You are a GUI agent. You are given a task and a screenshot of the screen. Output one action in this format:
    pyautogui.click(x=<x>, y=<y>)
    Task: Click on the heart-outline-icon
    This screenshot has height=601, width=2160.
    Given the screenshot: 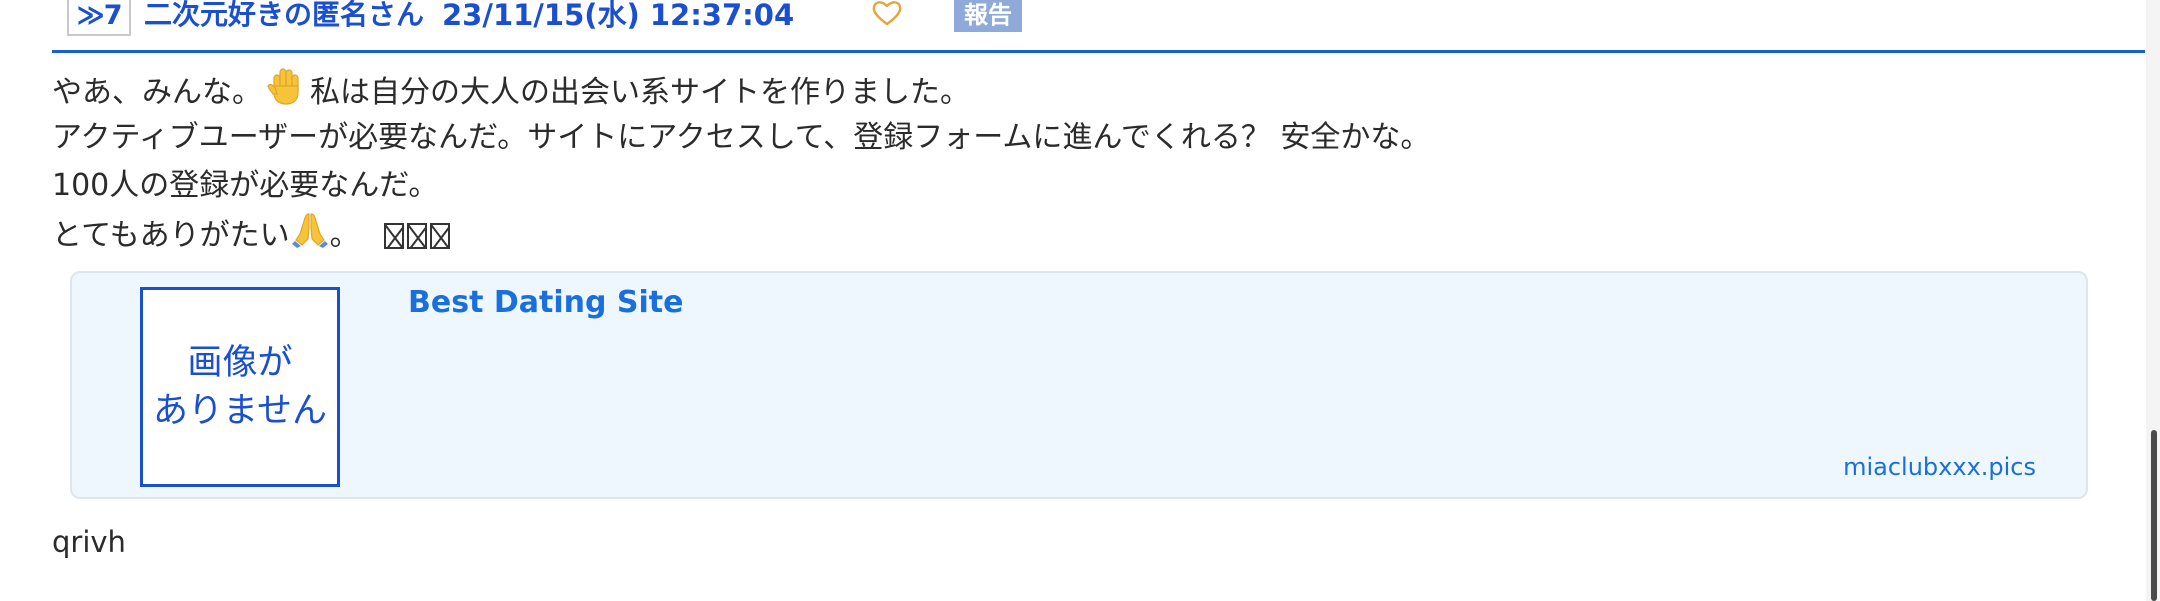 What is the action you would take?
    pyautogui.click(x=887, y=13)
    